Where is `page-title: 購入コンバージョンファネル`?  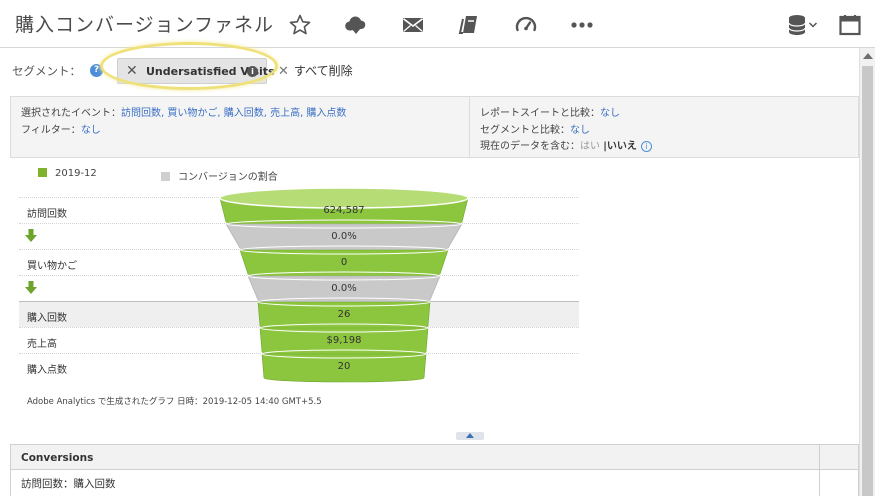 page-title: 購入コンバージョンファネル is located at coordinates (145, 25).